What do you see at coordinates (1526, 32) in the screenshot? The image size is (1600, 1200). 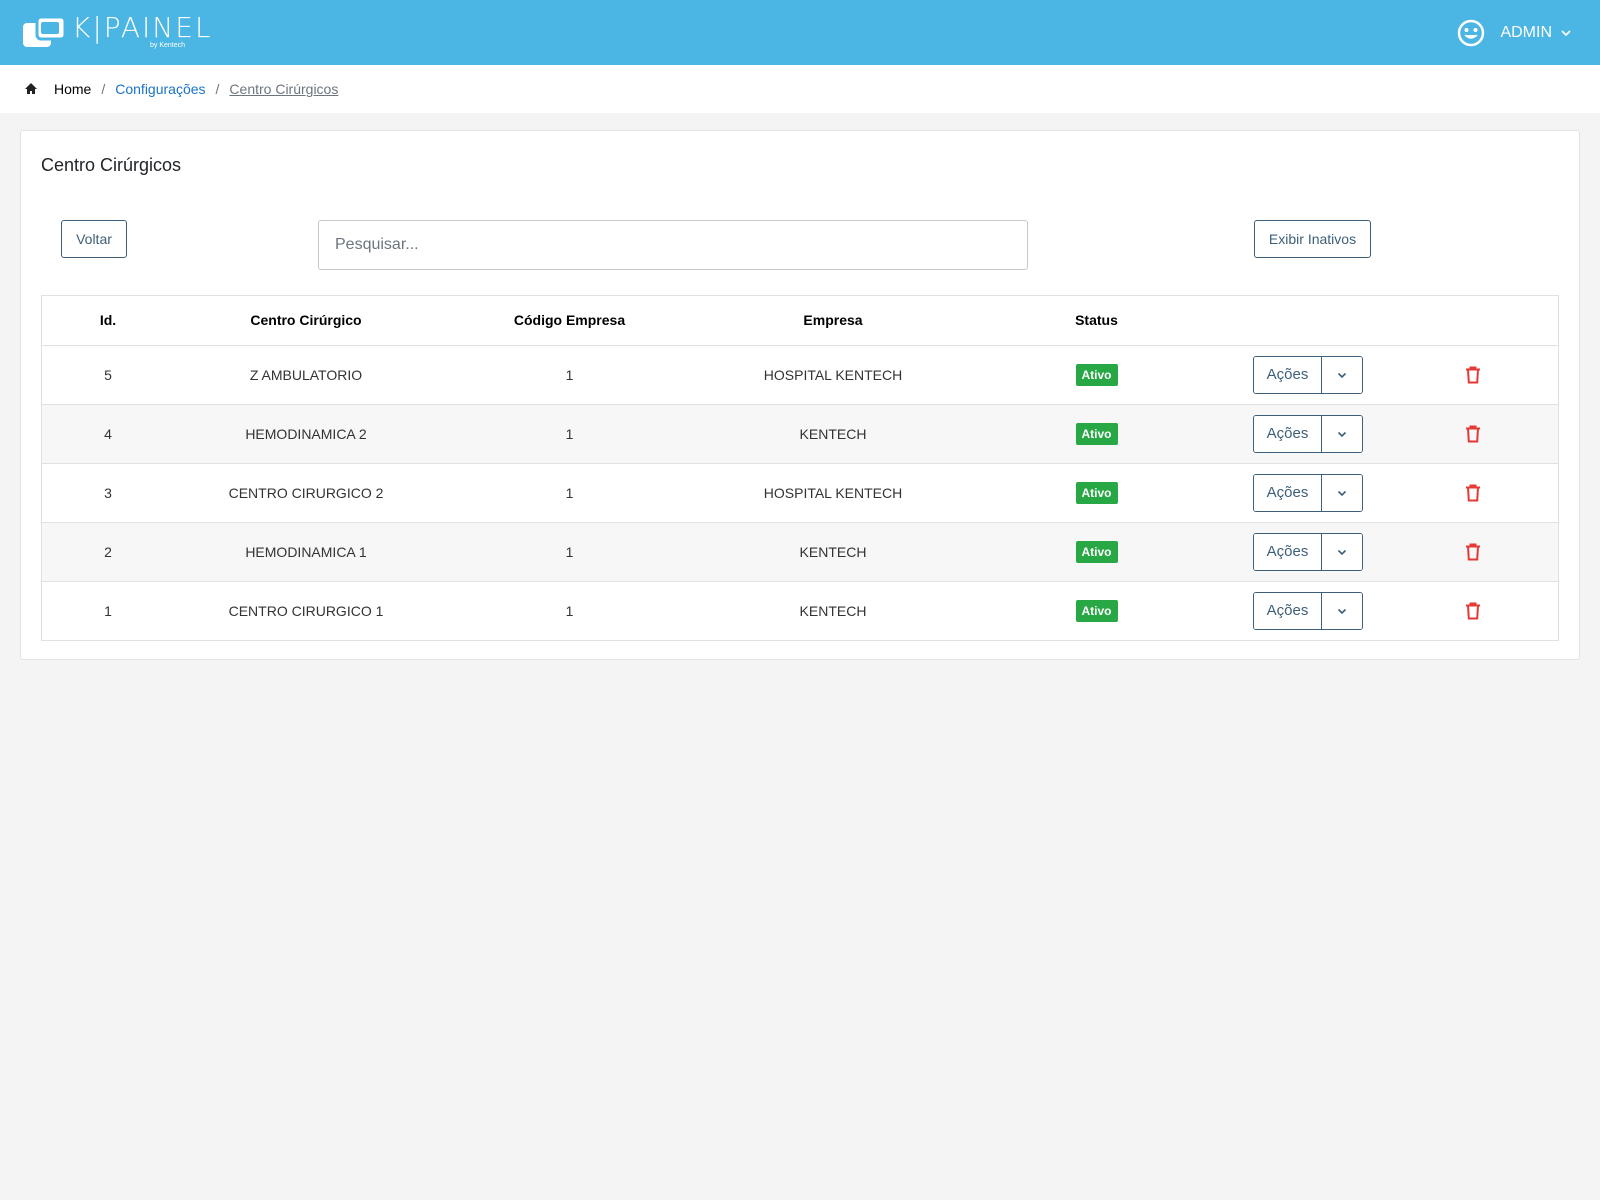 I see `user-name: ADMIN` at bounding box center [1526, 32].